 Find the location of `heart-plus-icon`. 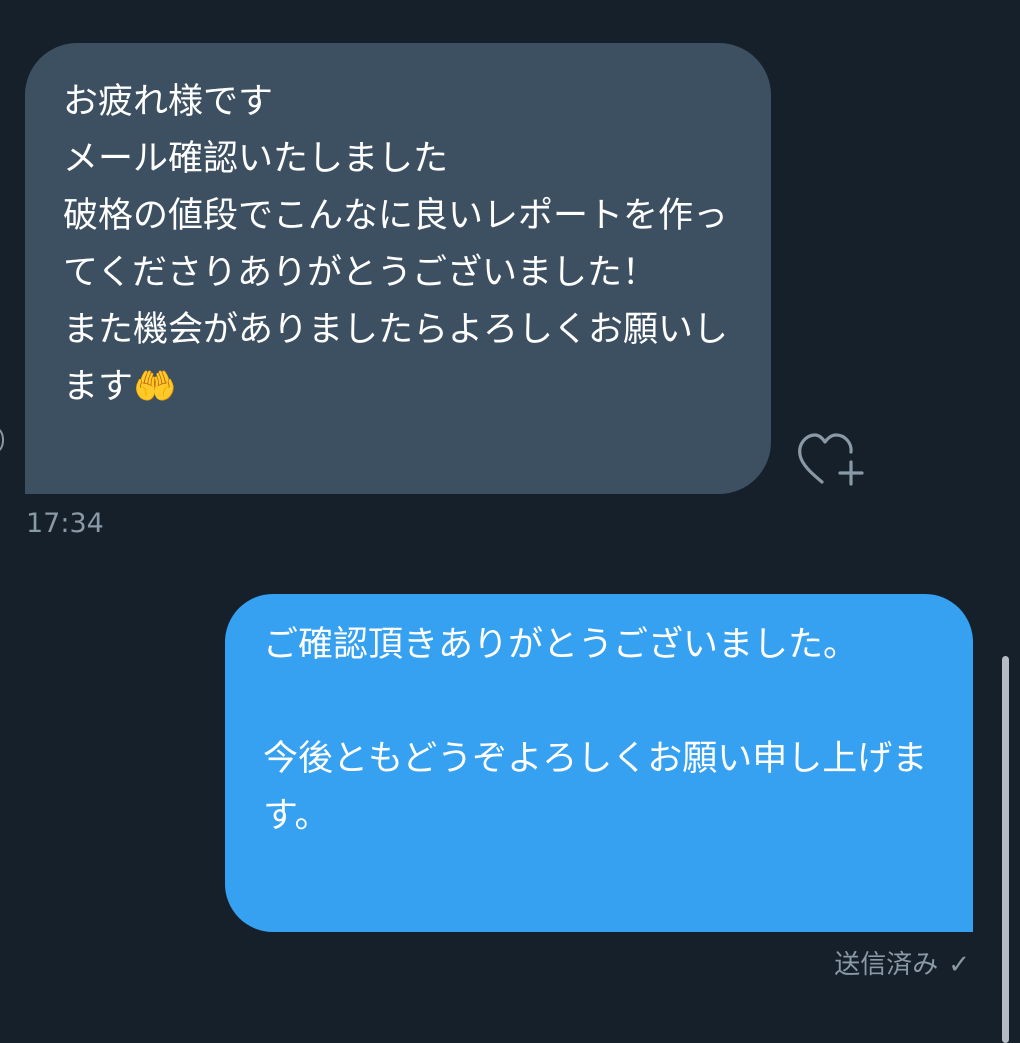

heart-plus-icon is located at coordinates (831, 459).